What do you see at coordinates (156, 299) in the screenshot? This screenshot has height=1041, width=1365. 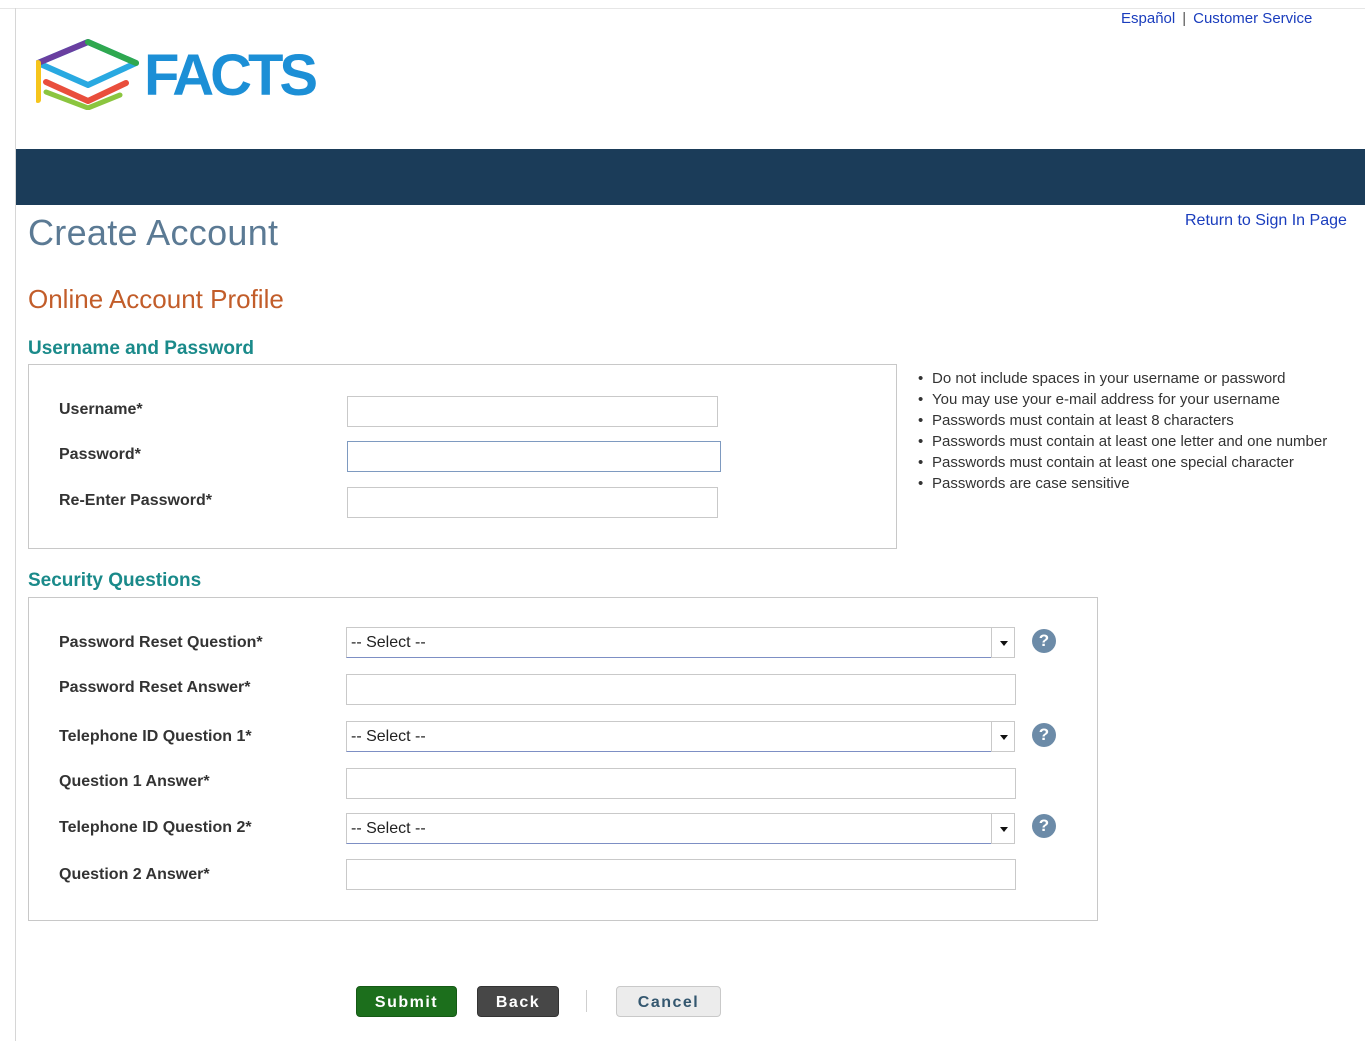 I see `section-title: Online Account Profile` at bounding box center [156, 299].